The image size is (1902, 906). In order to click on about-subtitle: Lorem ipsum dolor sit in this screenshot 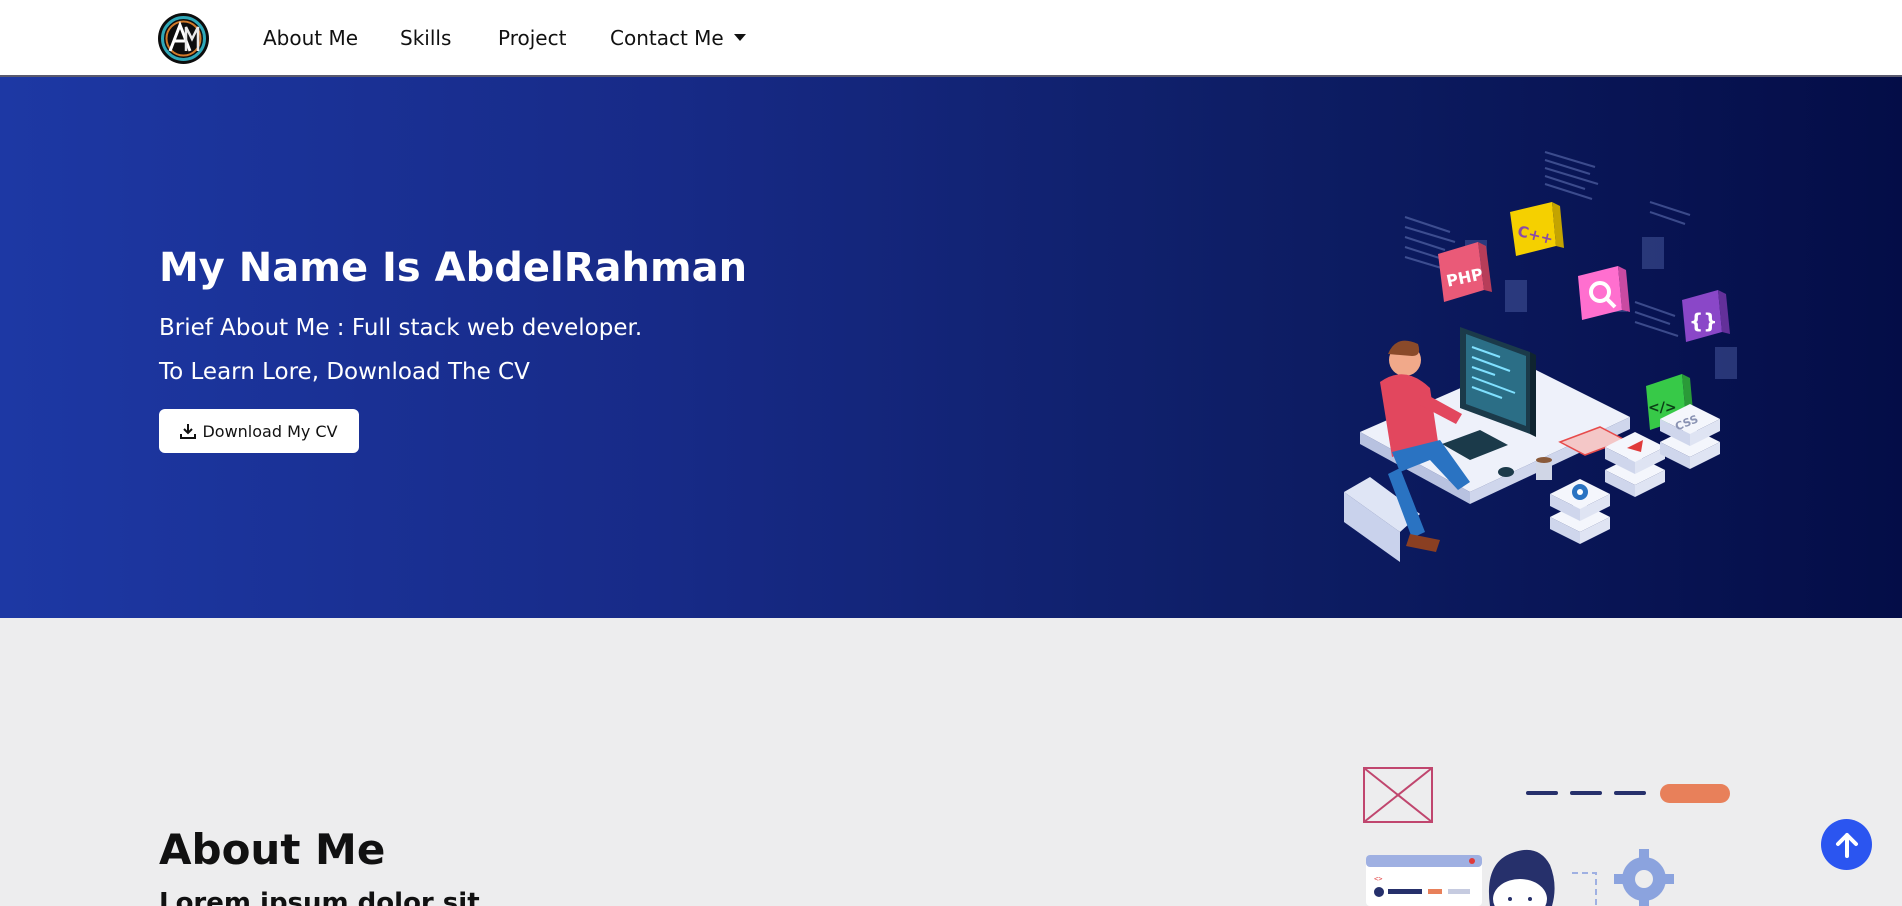, I will do `click(319, 897)`.